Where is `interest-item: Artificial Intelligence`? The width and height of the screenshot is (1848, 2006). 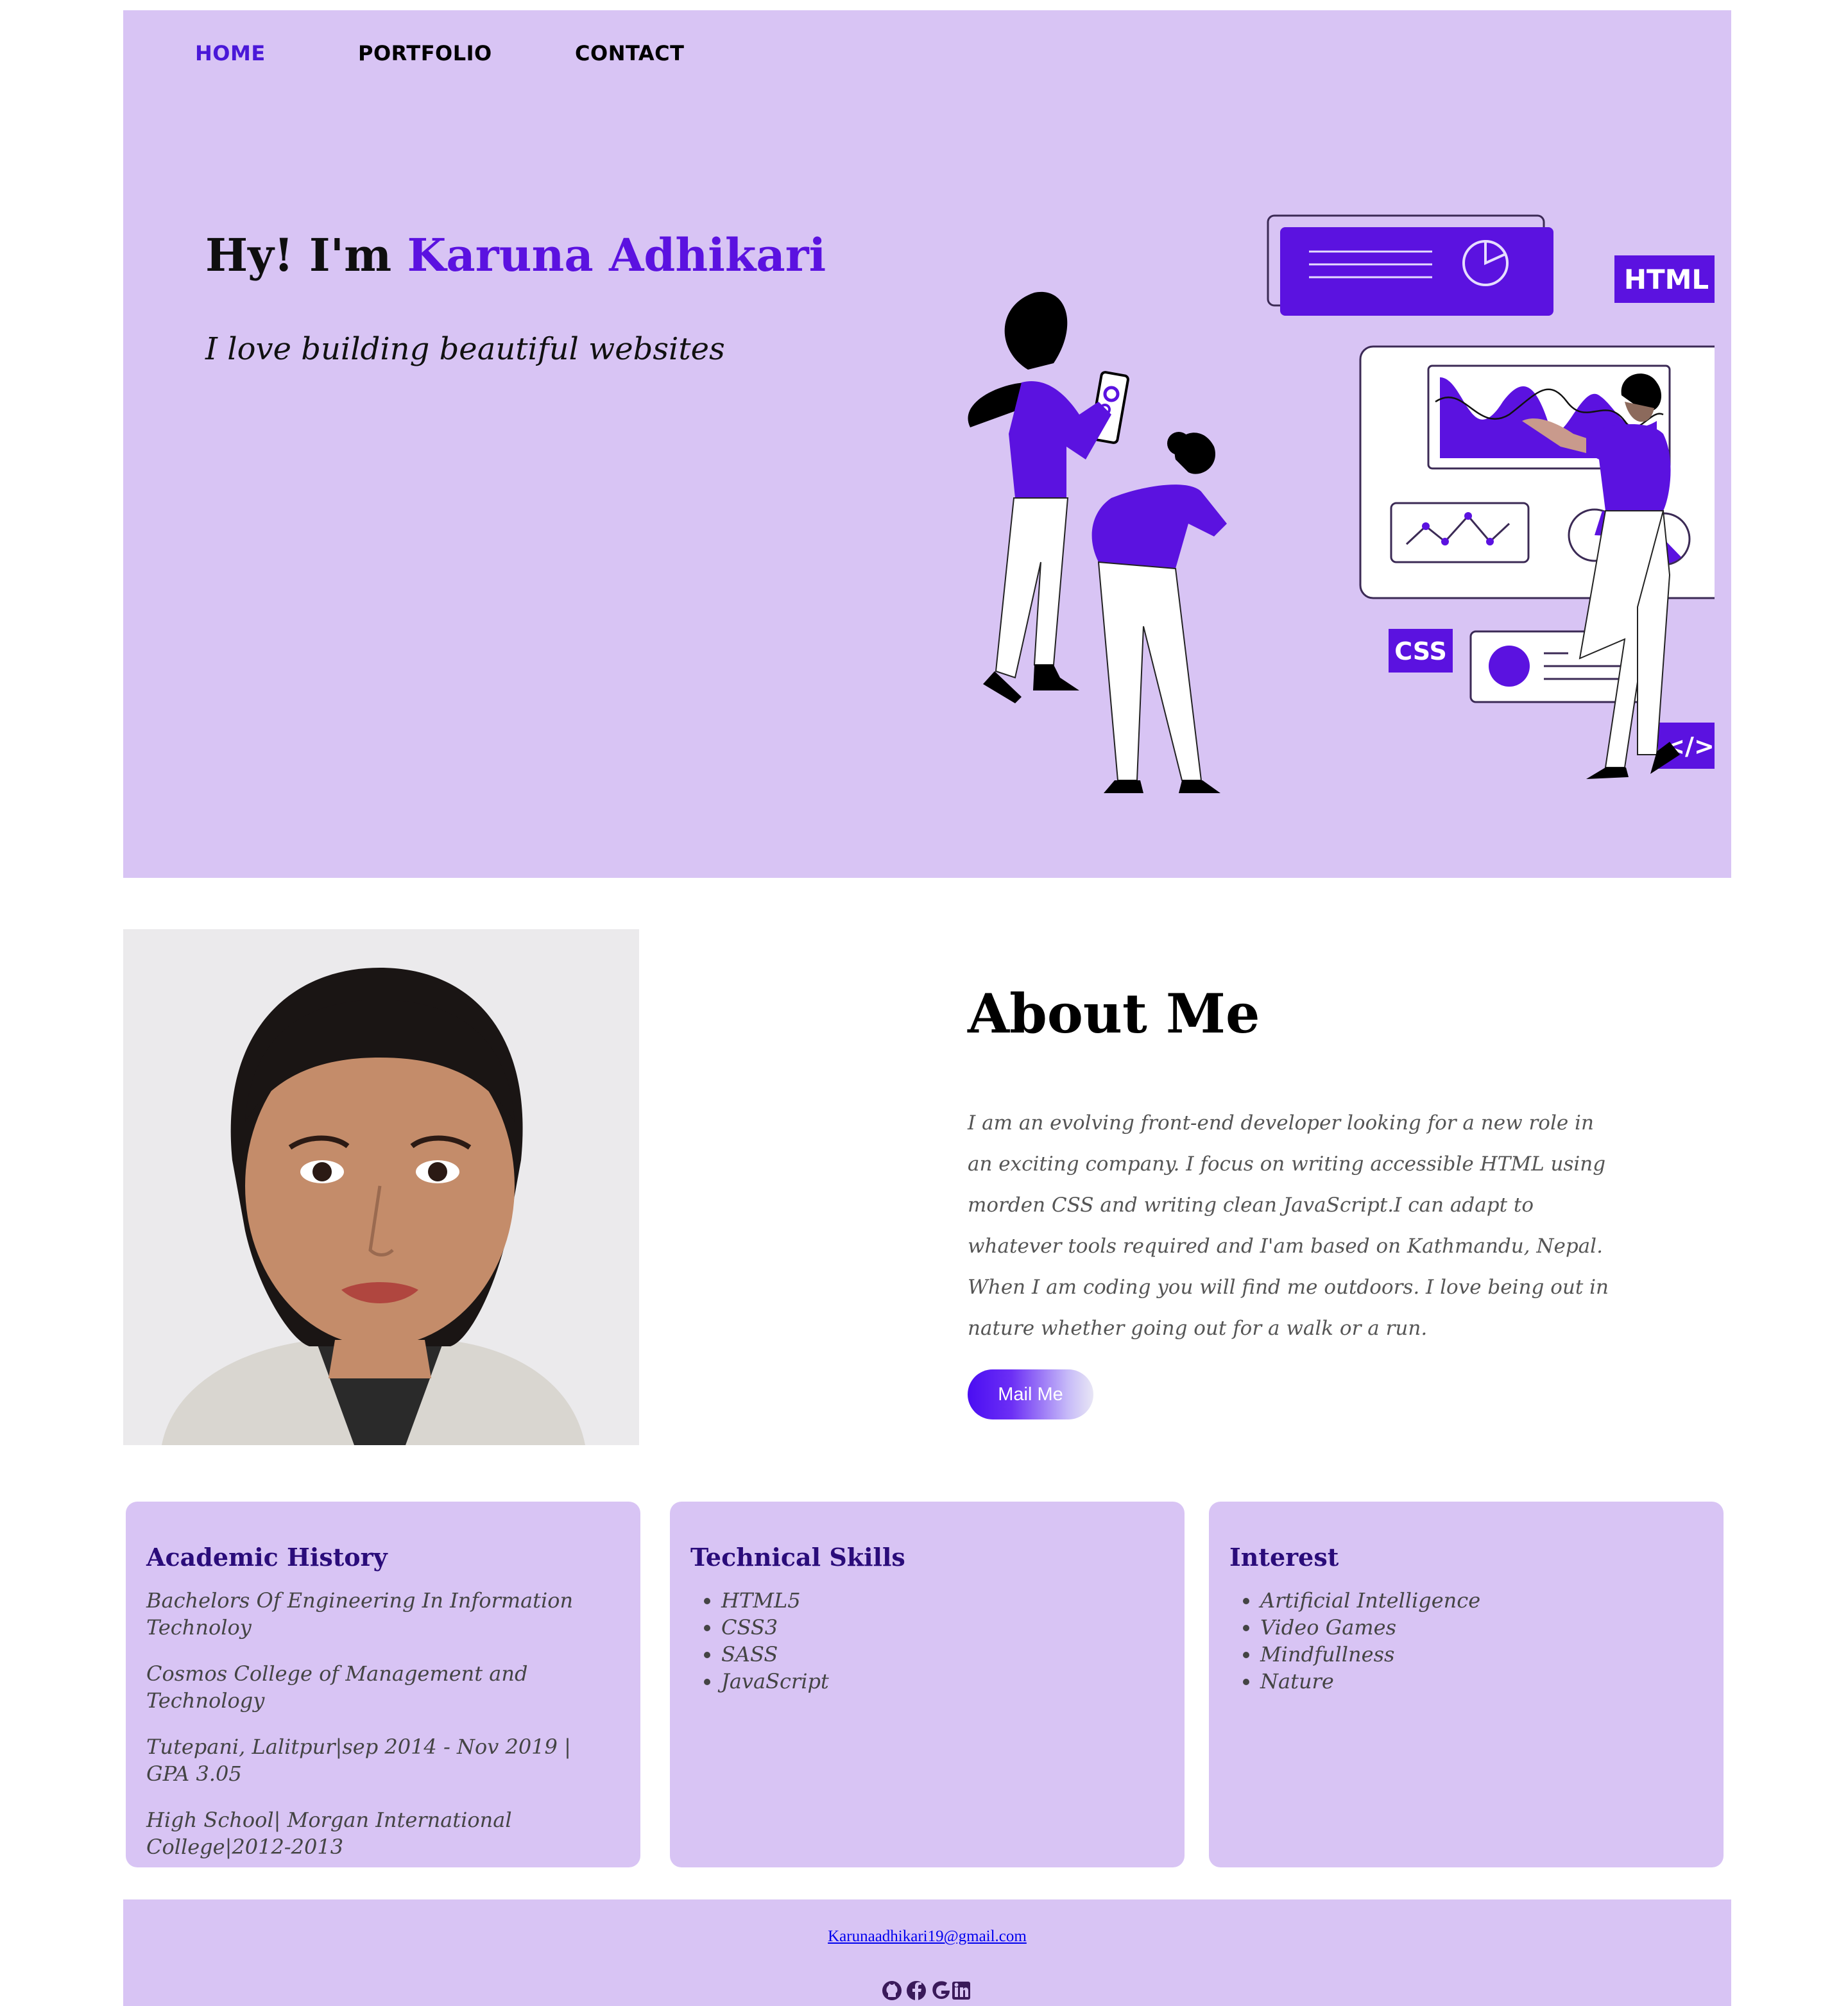
interest-item: Artificial Intelligence is located at coordinates (1481, 1601).